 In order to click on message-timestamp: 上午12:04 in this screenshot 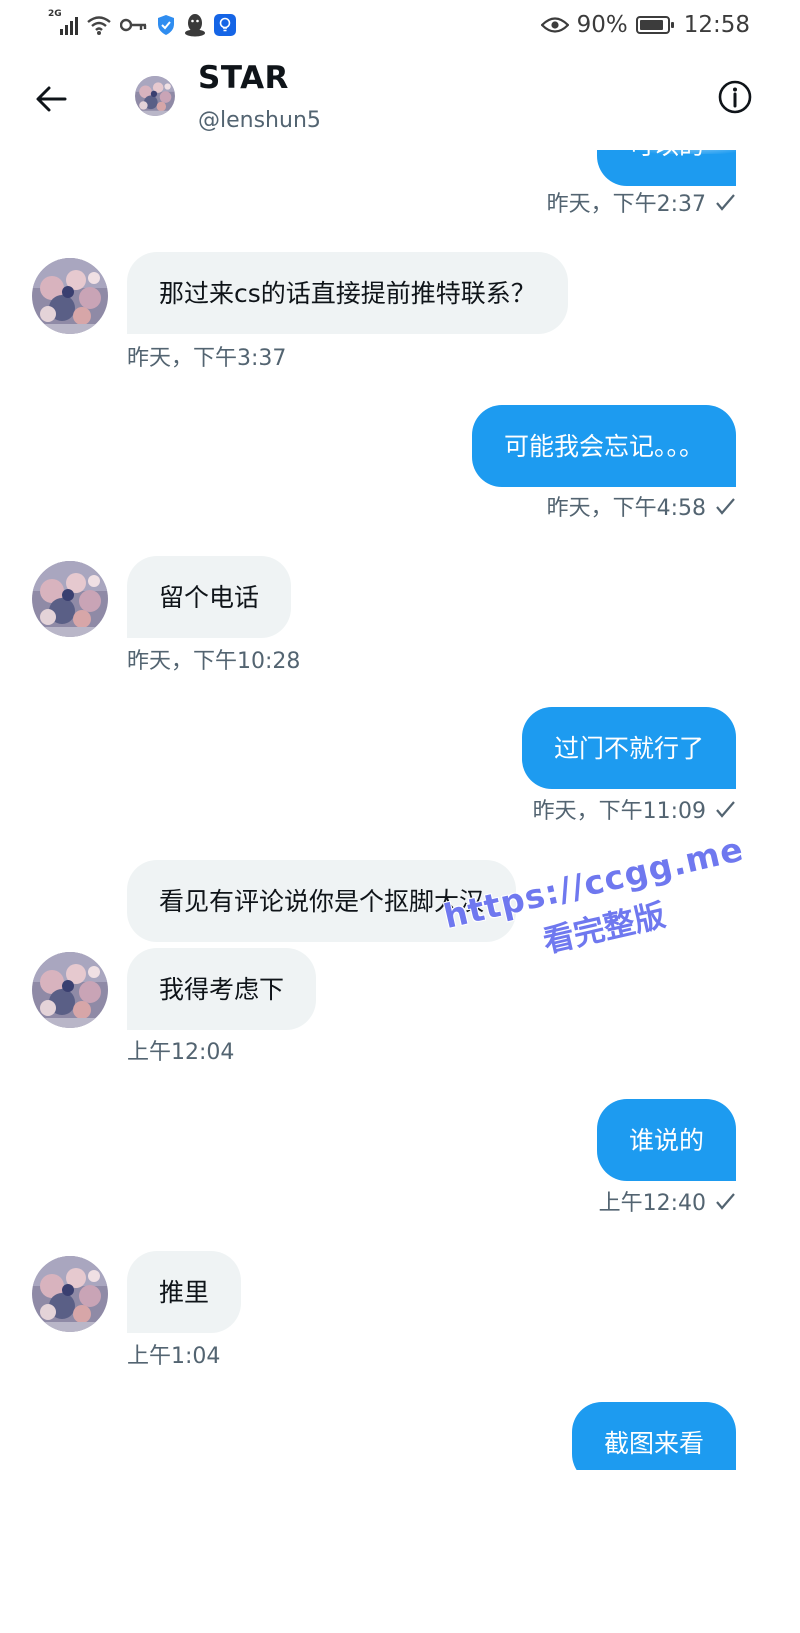, I will do `click(181, 1052)`.